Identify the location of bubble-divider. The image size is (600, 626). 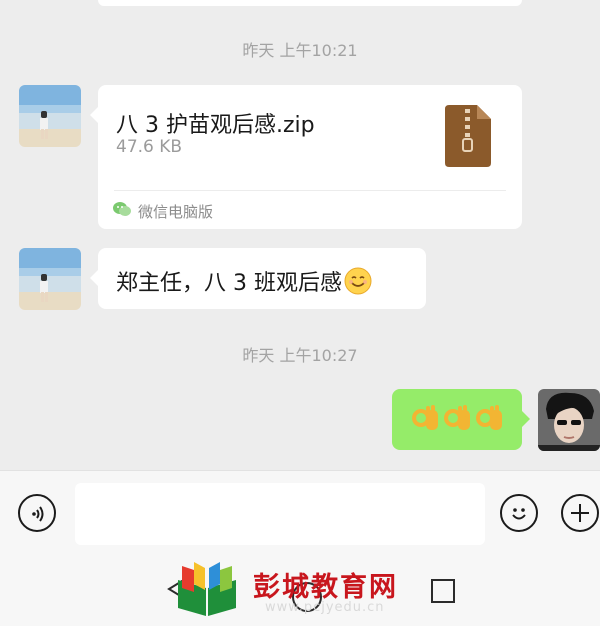
(310, 190).